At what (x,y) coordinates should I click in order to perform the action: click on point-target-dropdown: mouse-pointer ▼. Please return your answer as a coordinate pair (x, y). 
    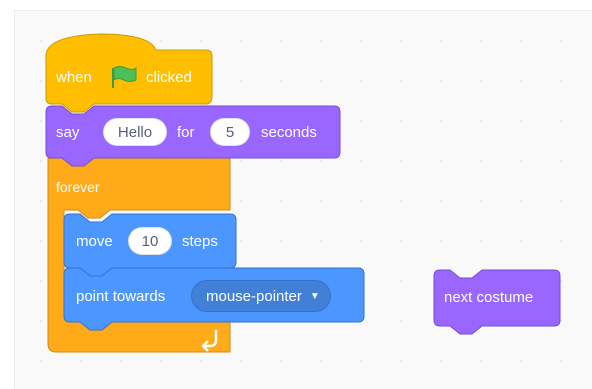
    Looking at the image, I should click on (261, 296).